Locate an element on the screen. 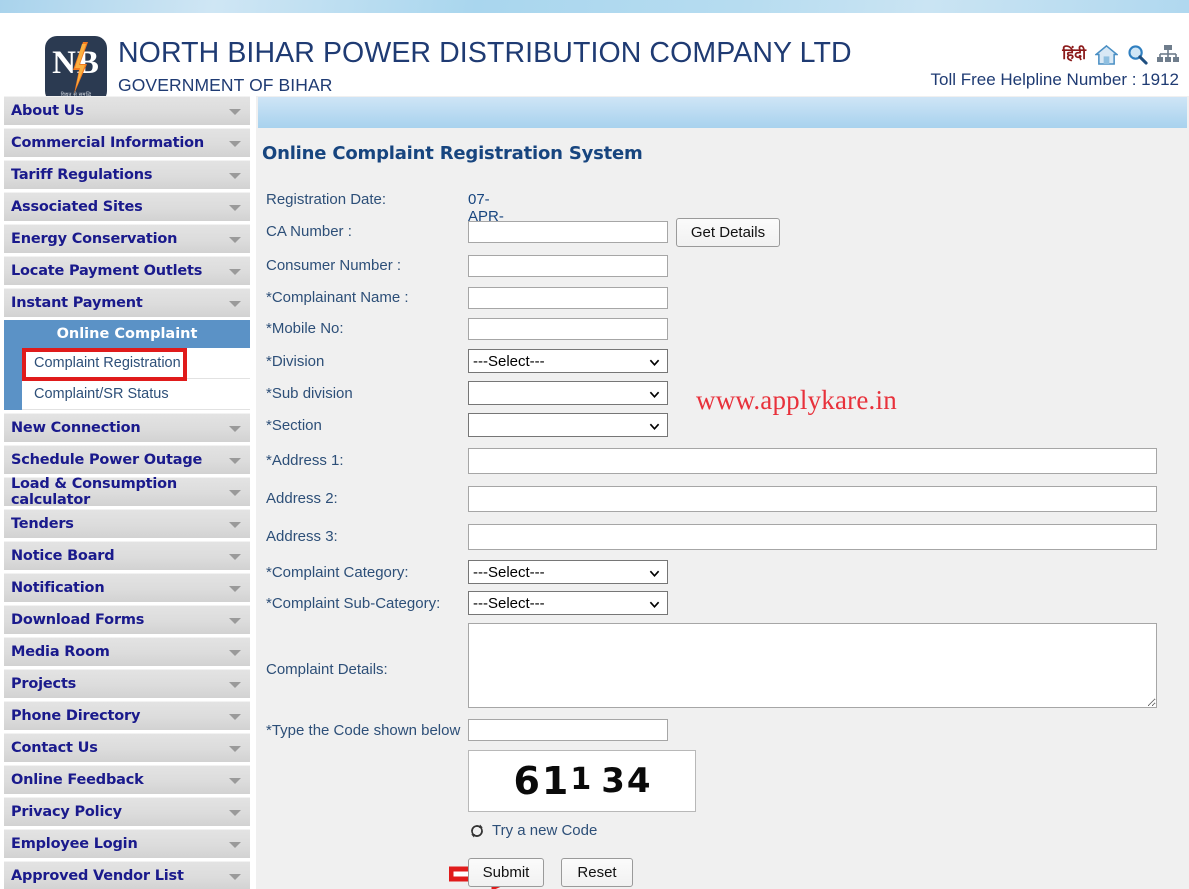  complainant-name-input is located at coordinates (568, 298).